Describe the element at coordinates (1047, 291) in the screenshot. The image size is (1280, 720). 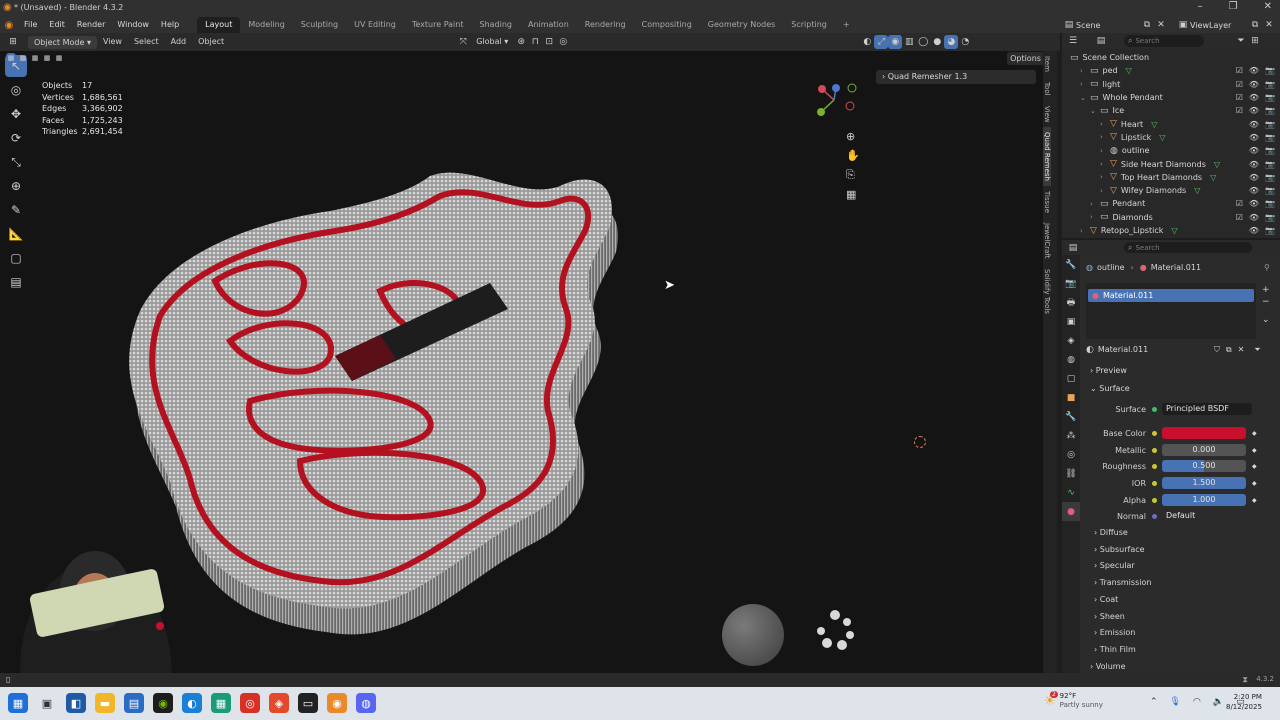
I see `sidebar-tab-solidify-tools: Solidify Tools` at that location.